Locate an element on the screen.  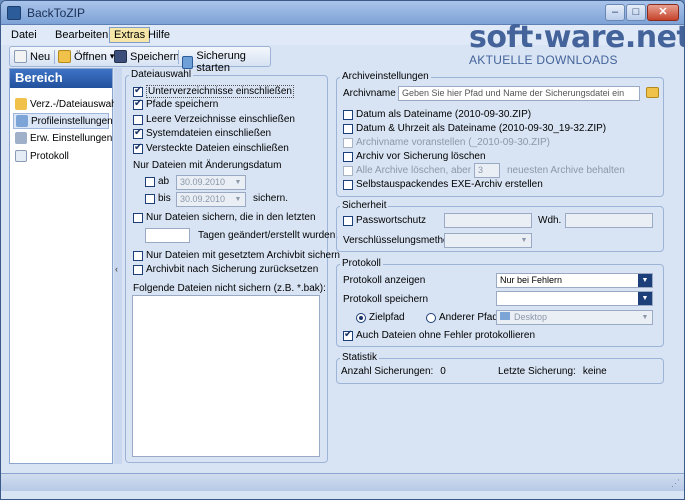
loeschen-checkbox: Archiv vor Sicherung löschen is located at coordinates (414, 156).